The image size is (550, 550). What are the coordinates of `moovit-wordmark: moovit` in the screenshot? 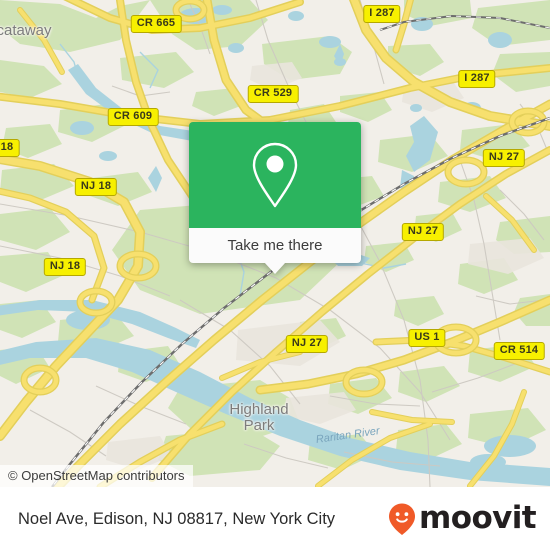 It's located at (478, 518).